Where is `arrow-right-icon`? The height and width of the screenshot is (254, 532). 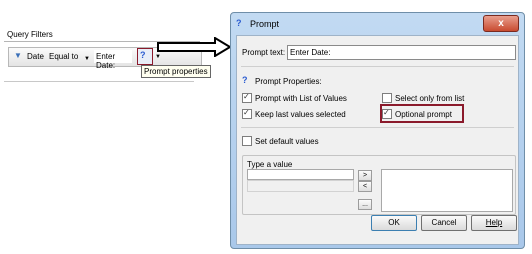
arrow-right-icon is located at coordinates (194, 47).